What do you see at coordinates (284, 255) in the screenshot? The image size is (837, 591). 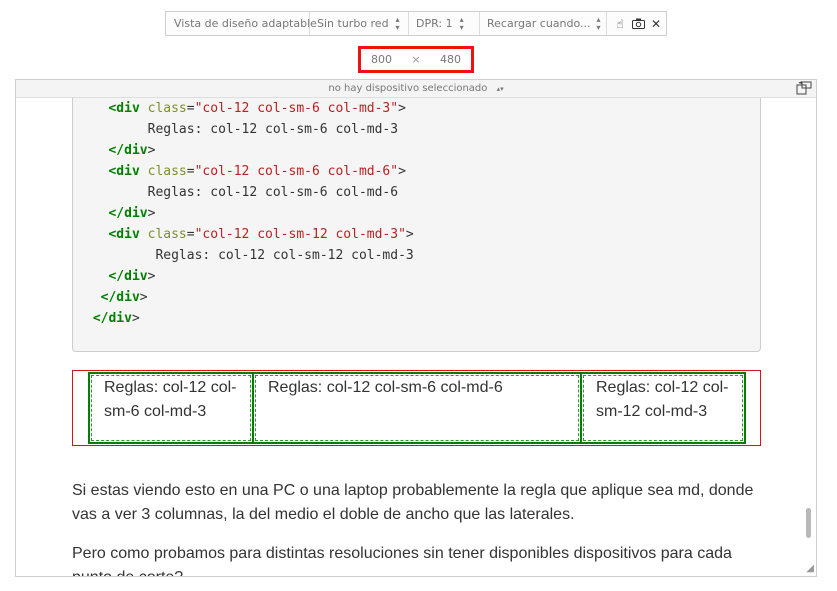 I see `code-token: Reglas: col-12 col-sm-12 col-md-3` at bounding box center [284, 255].